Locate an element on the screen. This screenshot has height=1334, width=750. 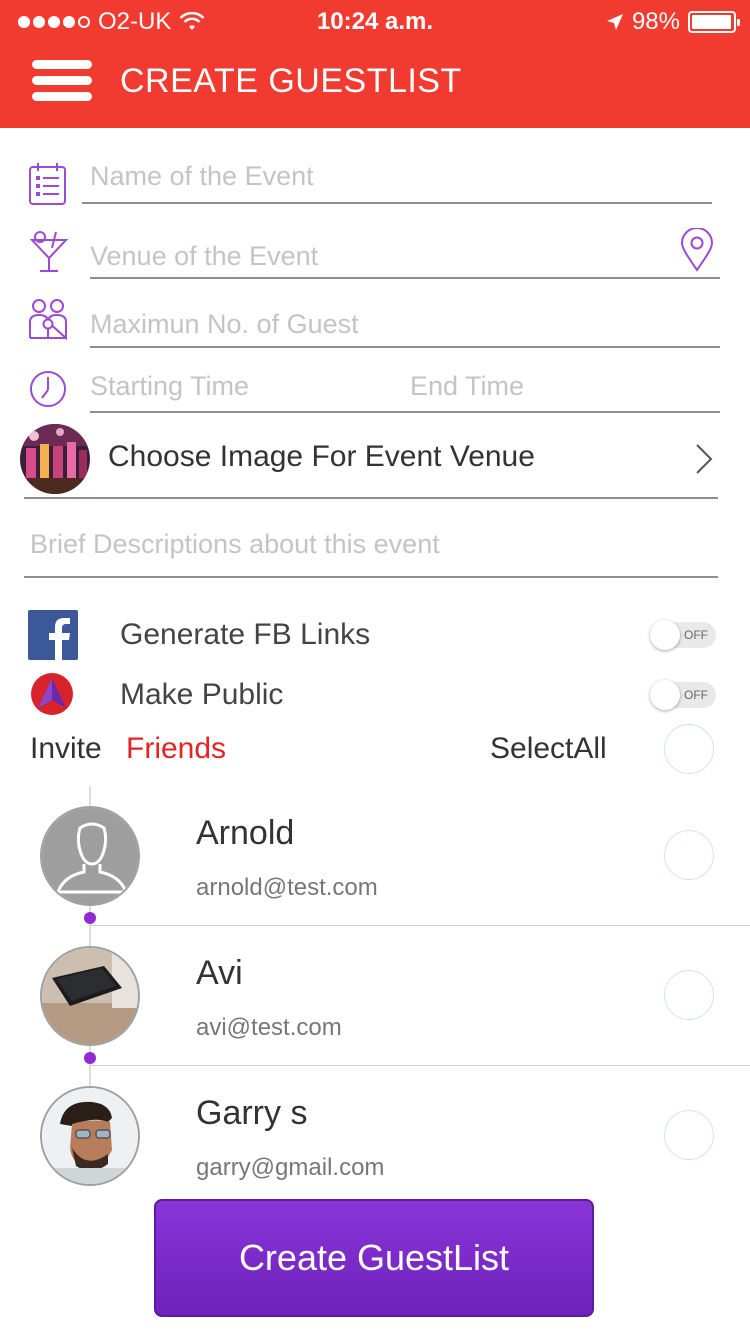
time-underline is located at coordinates (405, 412).